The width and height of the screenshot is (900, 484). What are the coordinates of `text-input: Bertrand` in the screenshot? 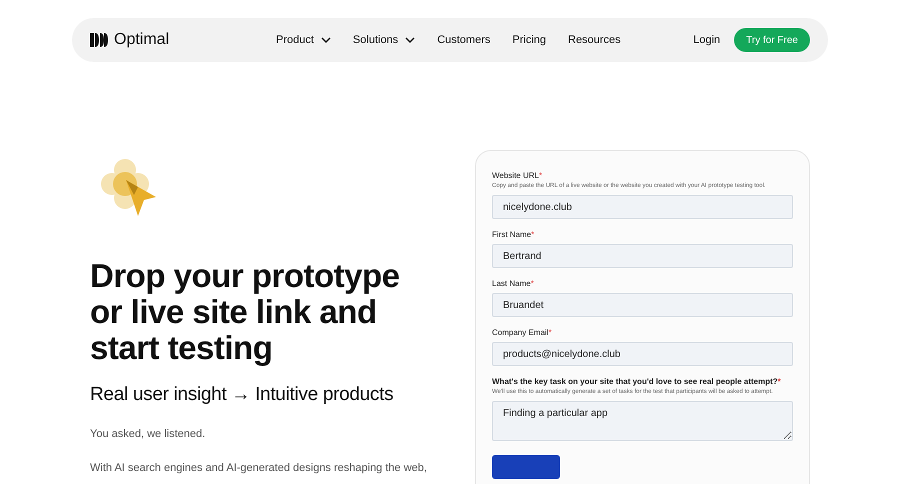 It's located at (642, 256).